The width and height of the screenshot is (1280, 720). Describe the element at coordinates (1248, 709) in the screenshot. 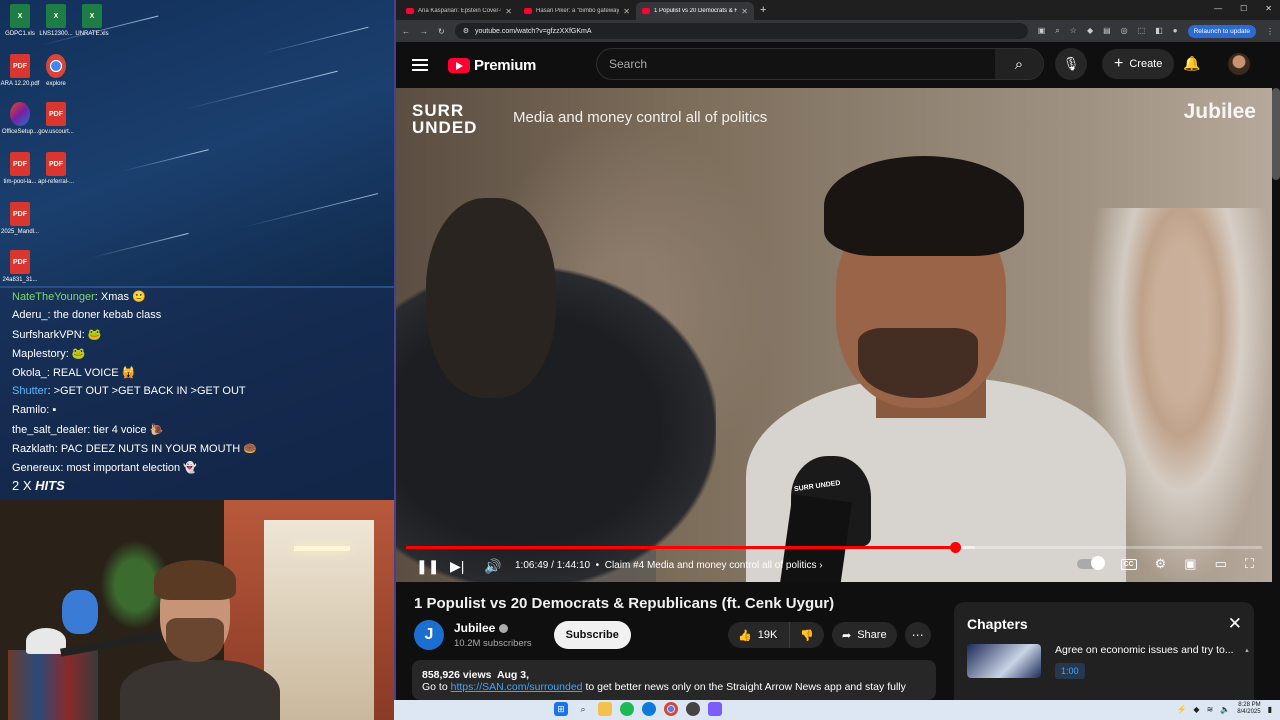

I see `clock: 8:28 PM 8/4/2025` at that location.